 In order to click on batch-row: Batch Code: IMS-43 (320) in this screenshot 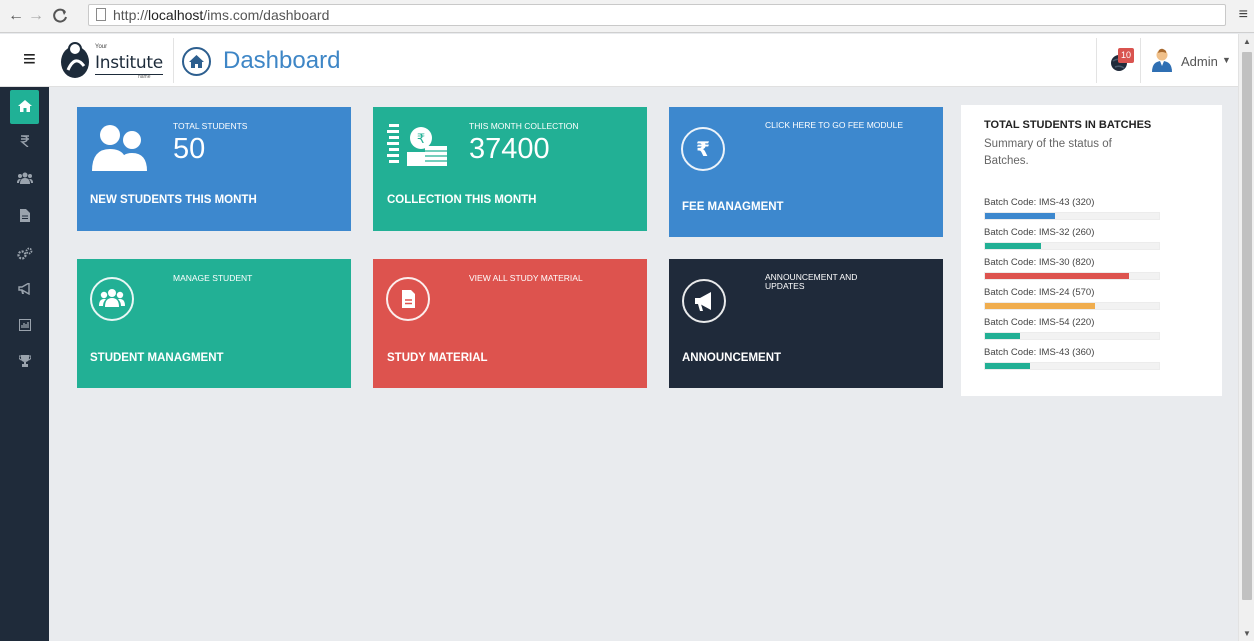, I will do `click(1074, 212)`.